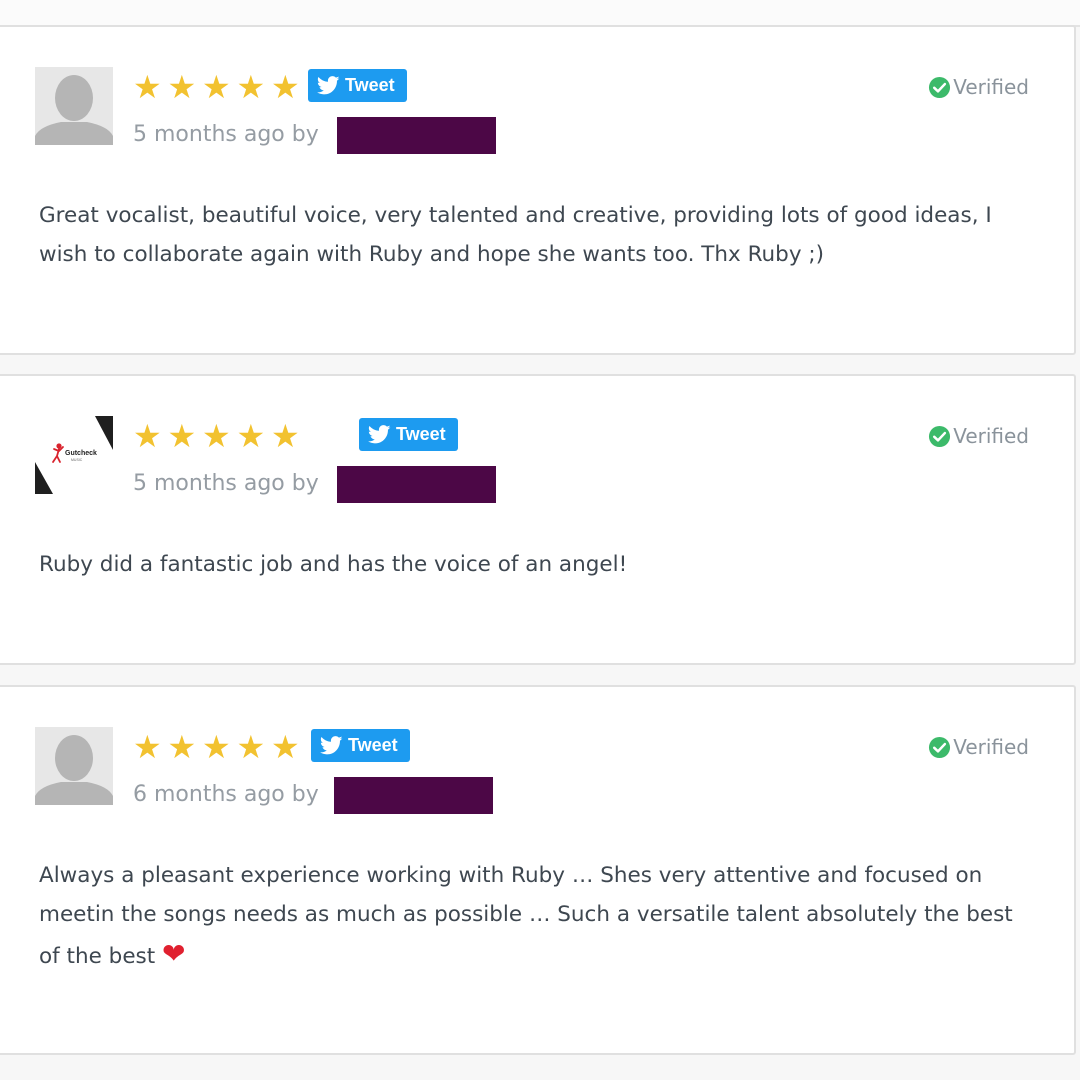 Image resolution: width=1080 pixels, height=1080 pixels. I want to click on heart-emoji-icon: ❤, so click(174, 953).